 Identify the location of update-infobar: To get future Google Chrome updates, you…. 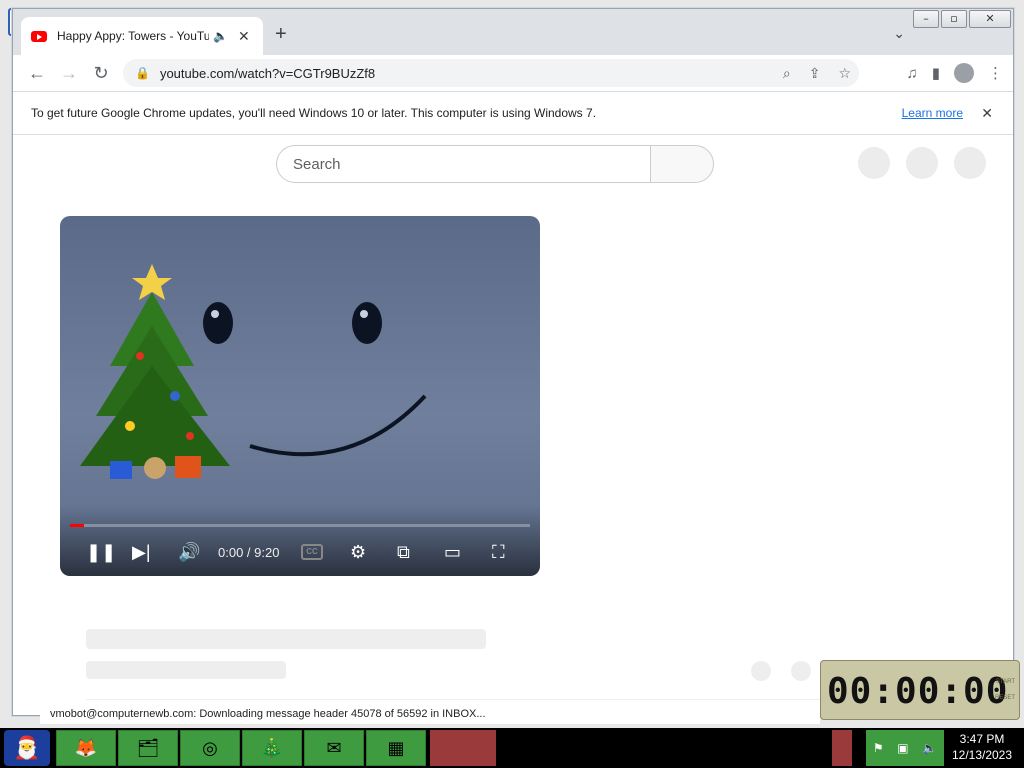
(513, 113).